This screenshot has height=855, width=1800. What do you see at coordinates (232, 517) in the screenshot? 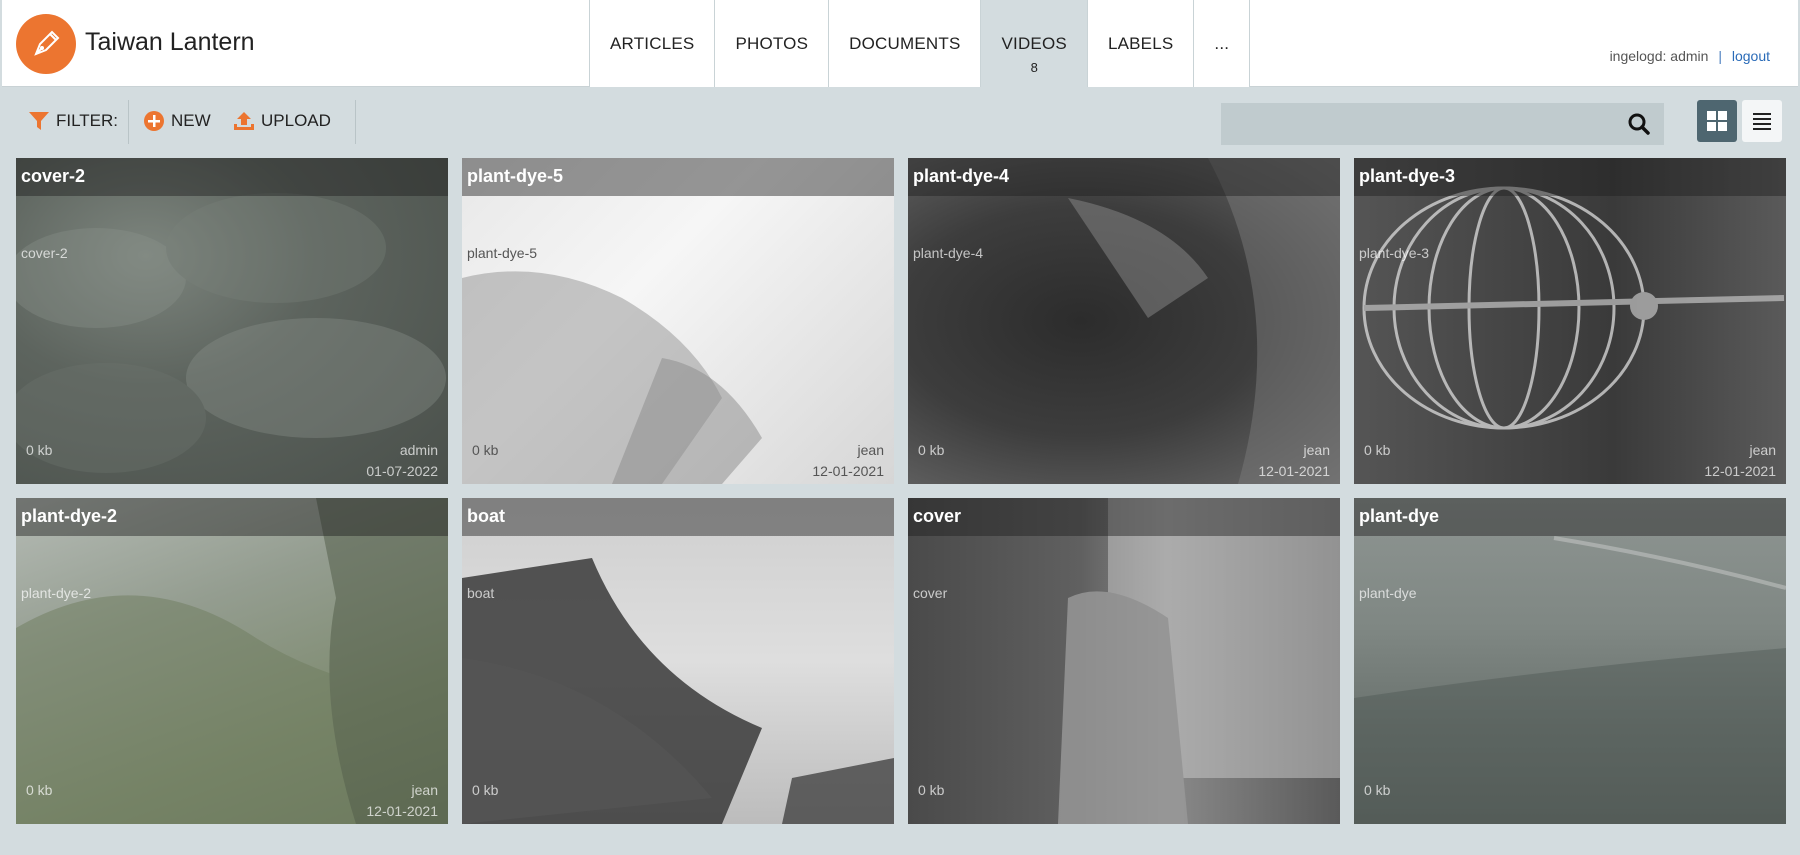
I see `video-title: plant-dye-2` at bounding box center [232, 517].